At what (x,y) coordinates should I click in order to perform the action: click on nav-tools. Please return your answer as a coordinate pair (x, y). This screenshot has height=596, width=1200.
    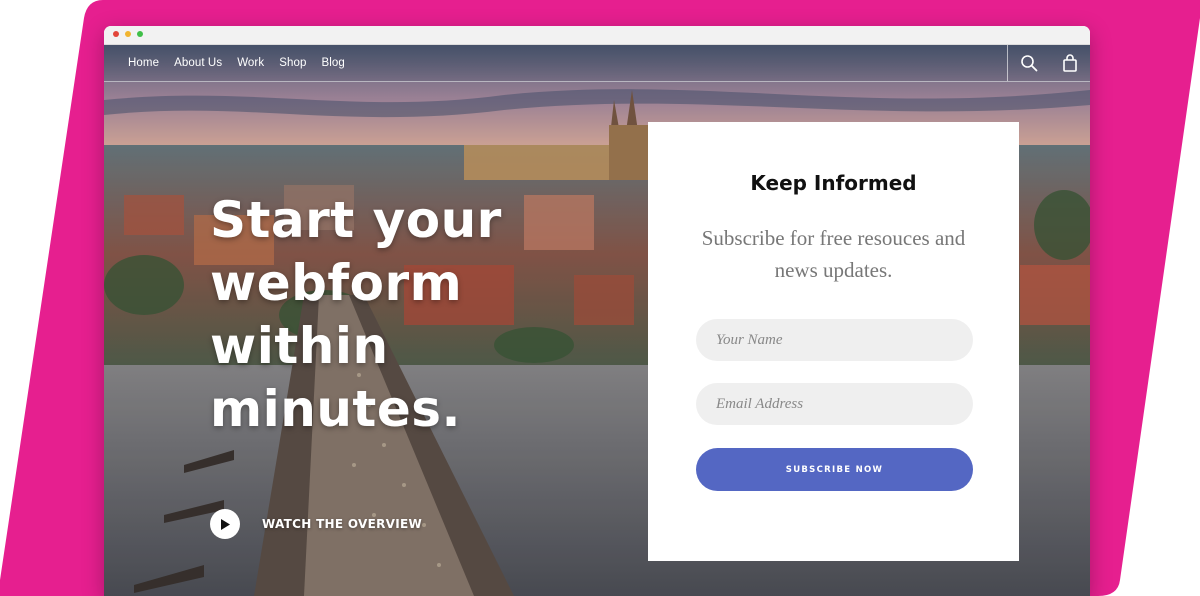
    Looking at the image, I should click on (1048, 63).